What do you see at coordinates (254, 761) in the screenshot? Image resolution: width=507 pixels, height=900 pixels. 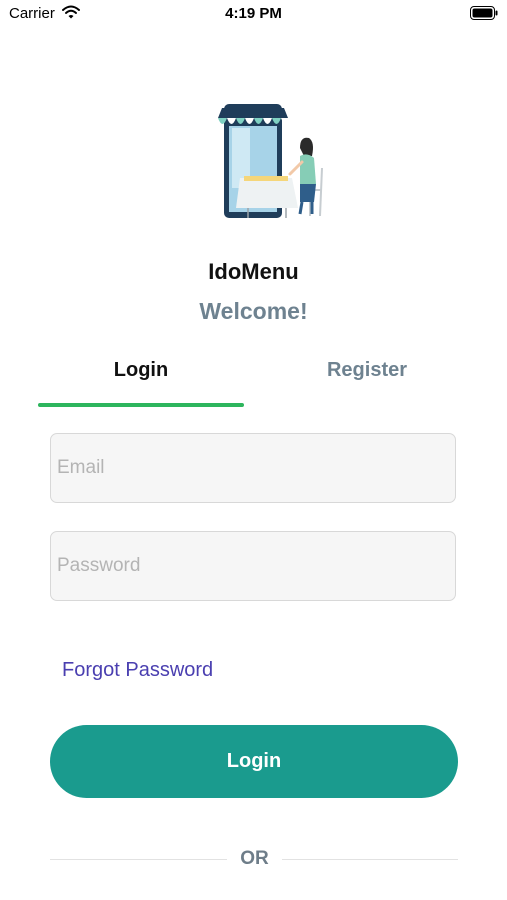 I see `login-button: Login` at bounding box center [254, 761].